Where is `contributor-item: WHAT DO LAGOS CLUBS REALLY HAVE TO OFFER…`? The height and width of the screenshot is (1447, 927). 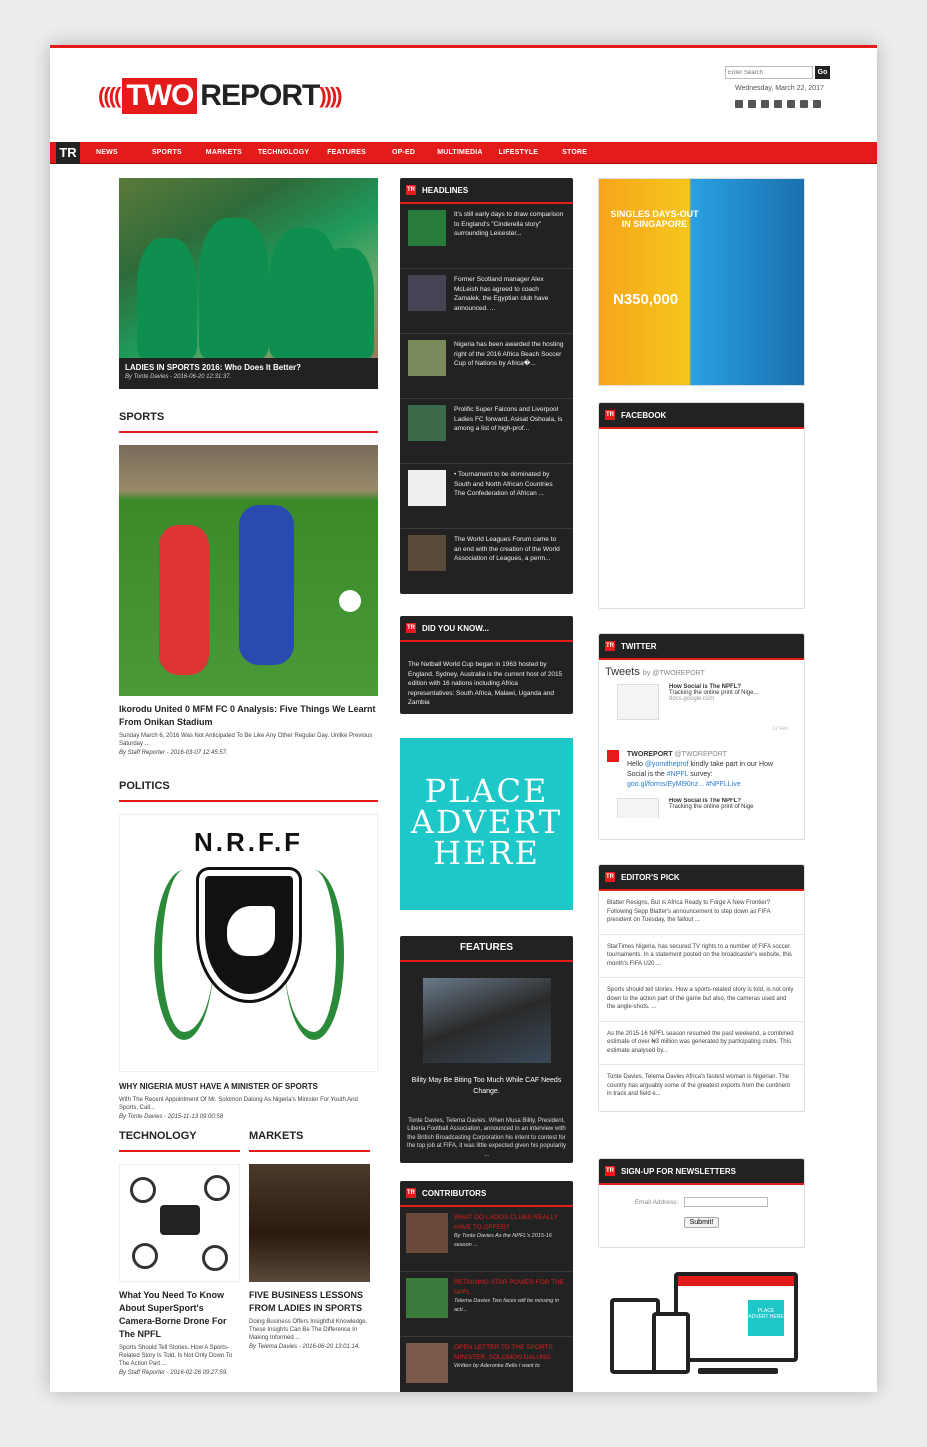
contributor-item: WHAT DO LAGOS CLUBS REALLY HAVE TO OFFER… is located at coordinates (486, 1239).